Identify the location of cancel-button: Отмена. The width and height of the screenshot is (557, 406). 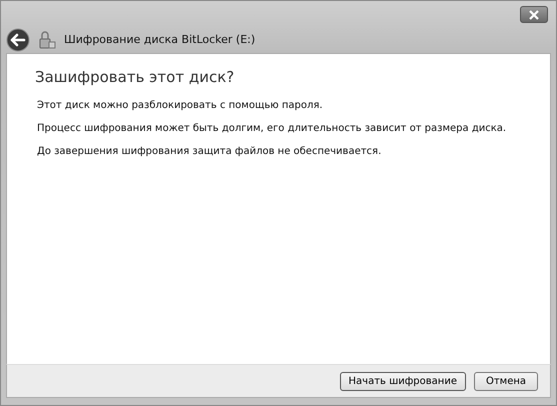
(506, 381).